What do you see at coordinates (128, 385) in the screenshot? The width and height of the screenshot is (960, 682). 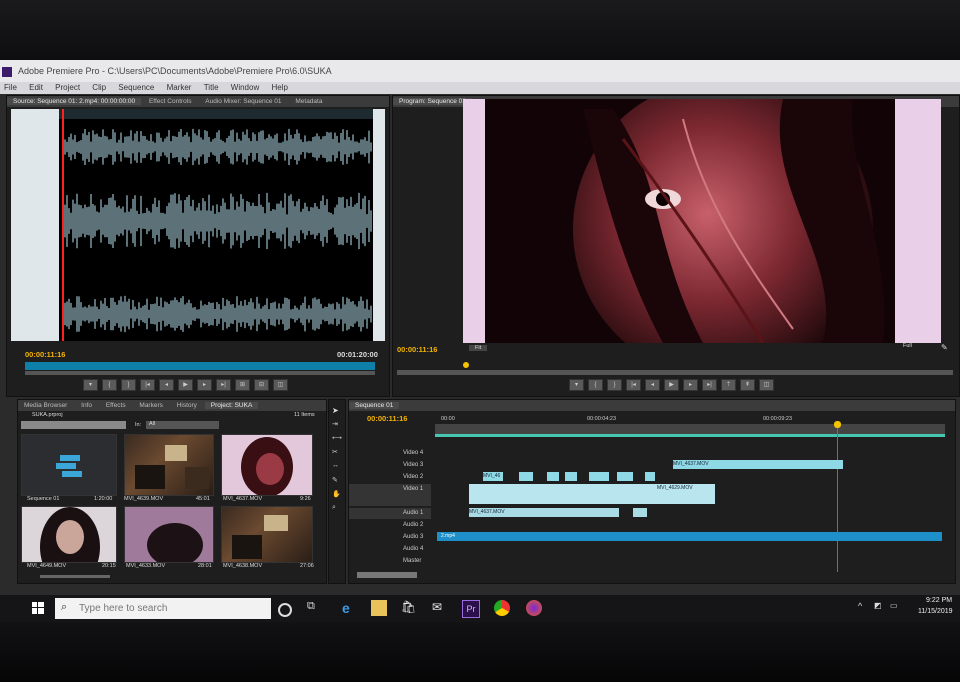 I see `mark-out-button: }` at bounding box center [128, 385].